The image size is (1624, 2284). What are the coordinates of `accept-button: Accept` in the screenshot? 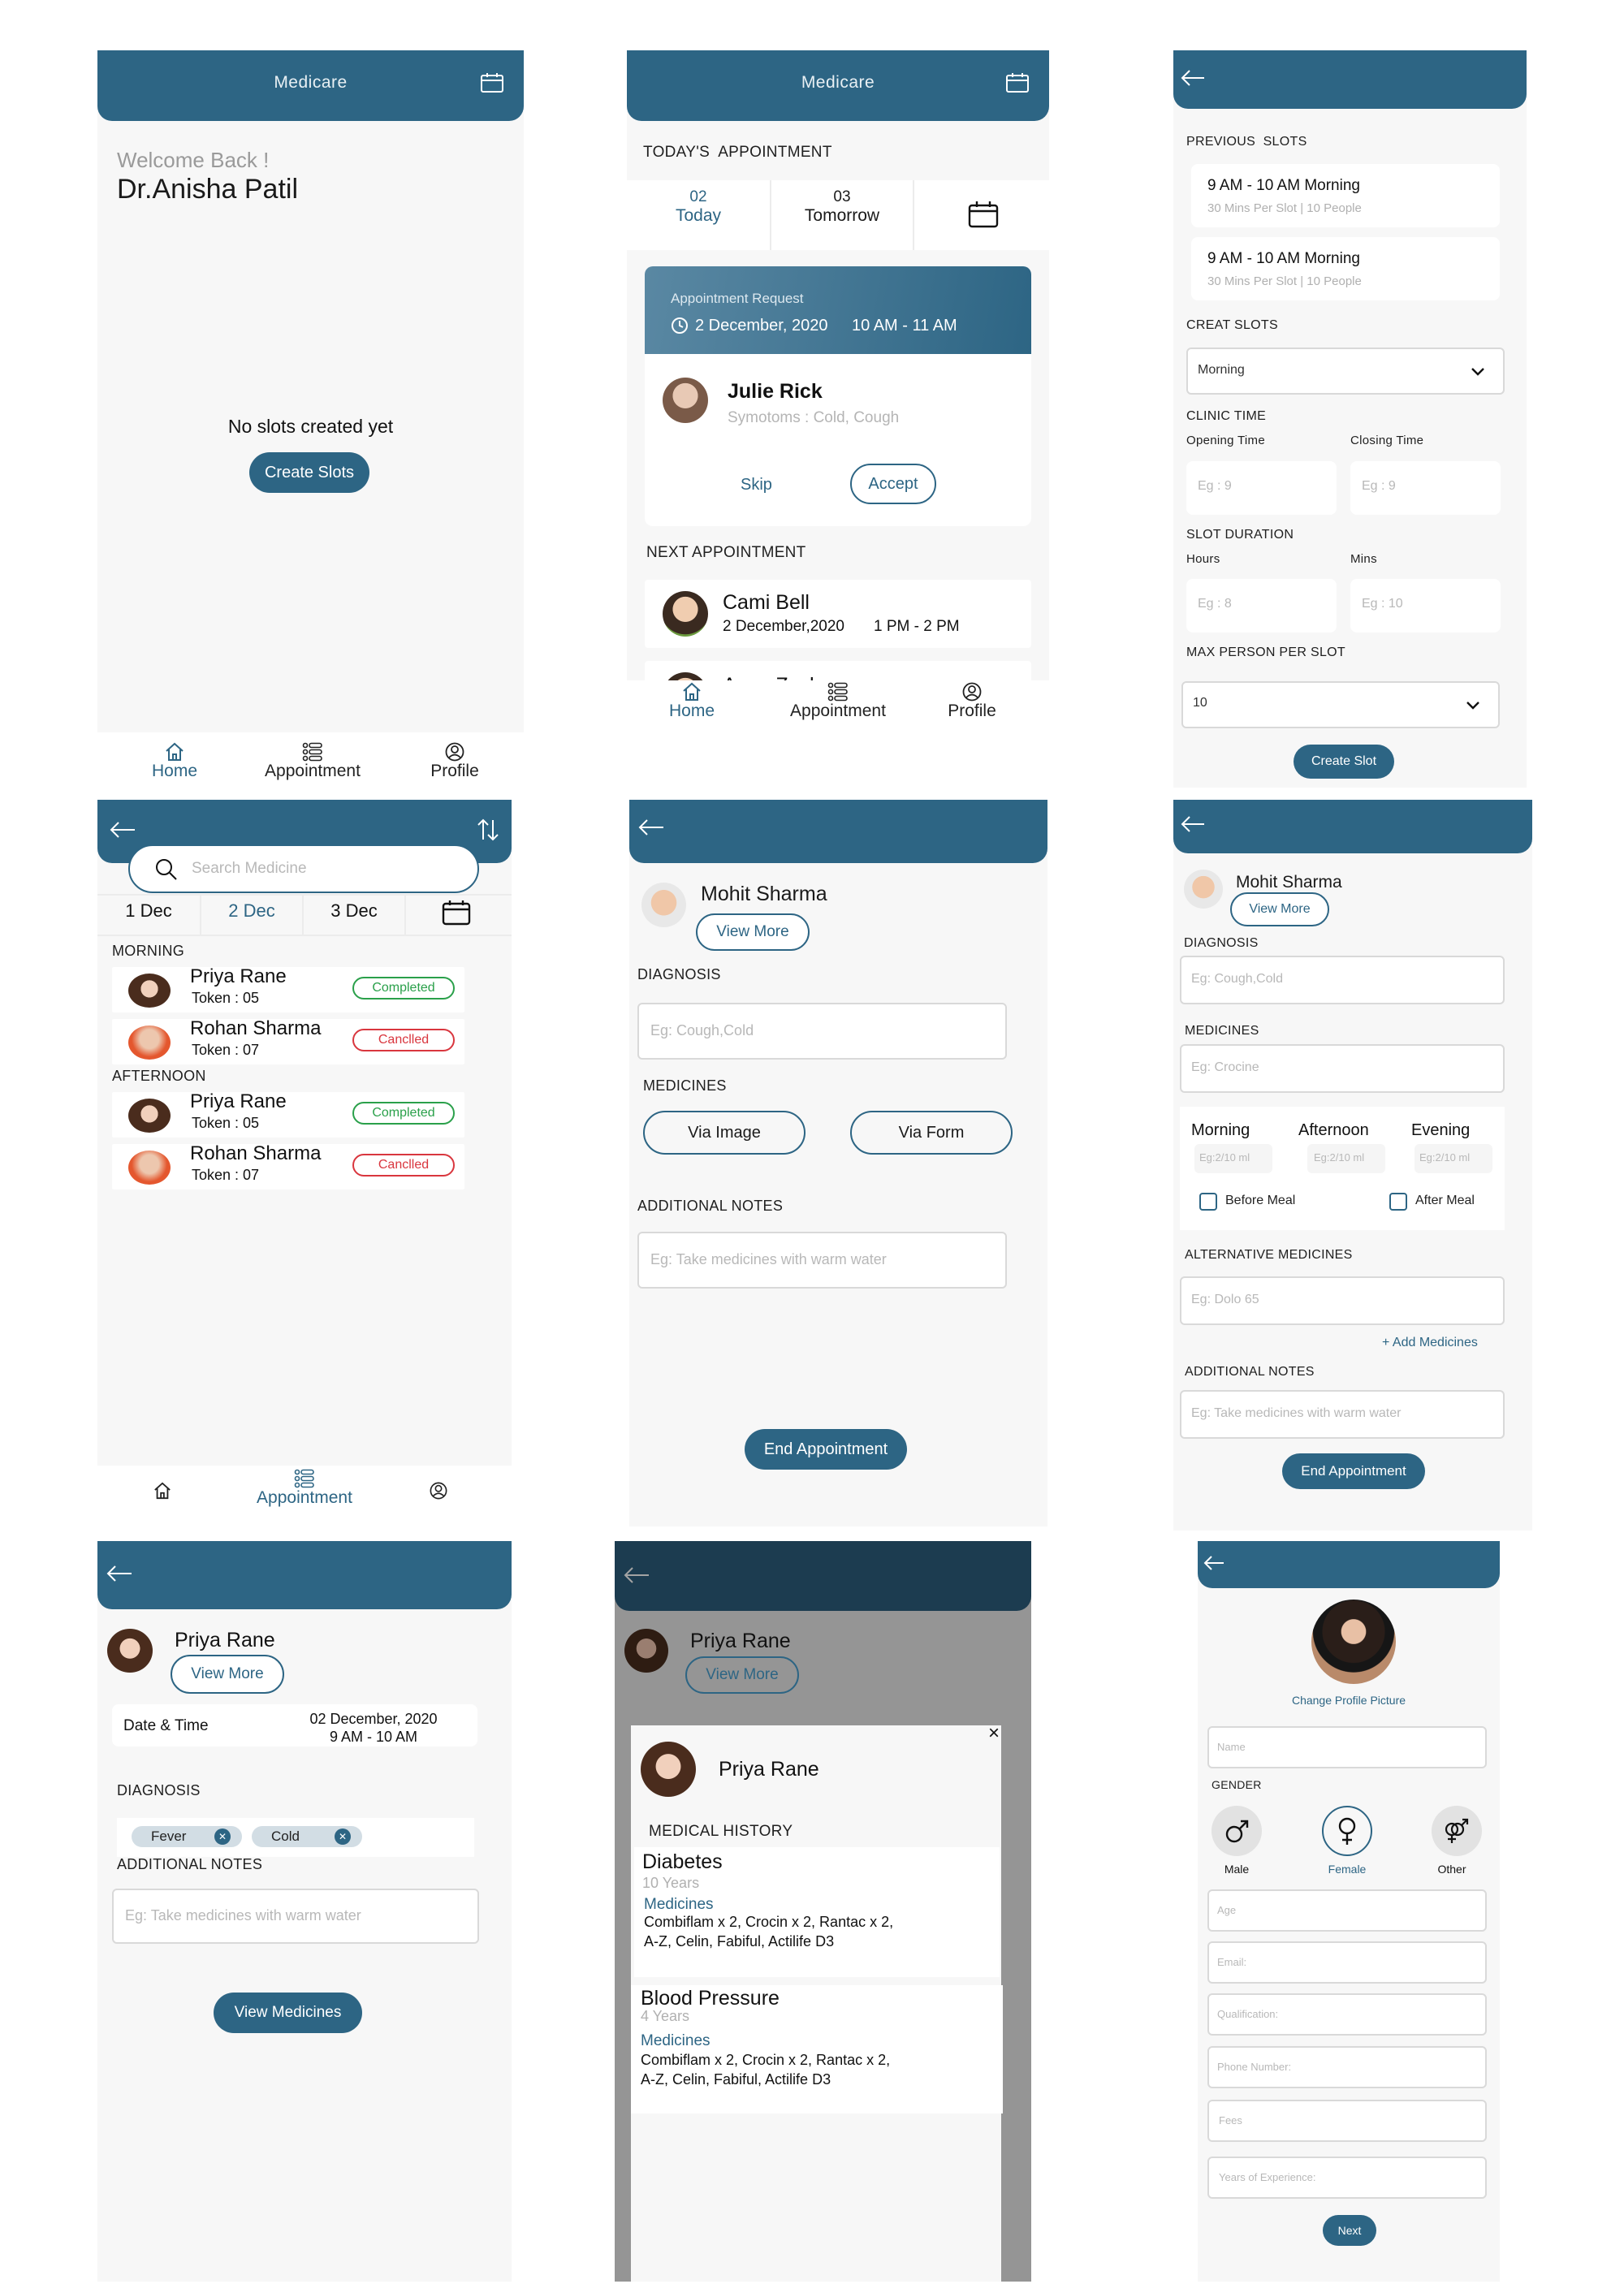 It's located at (893, 484).